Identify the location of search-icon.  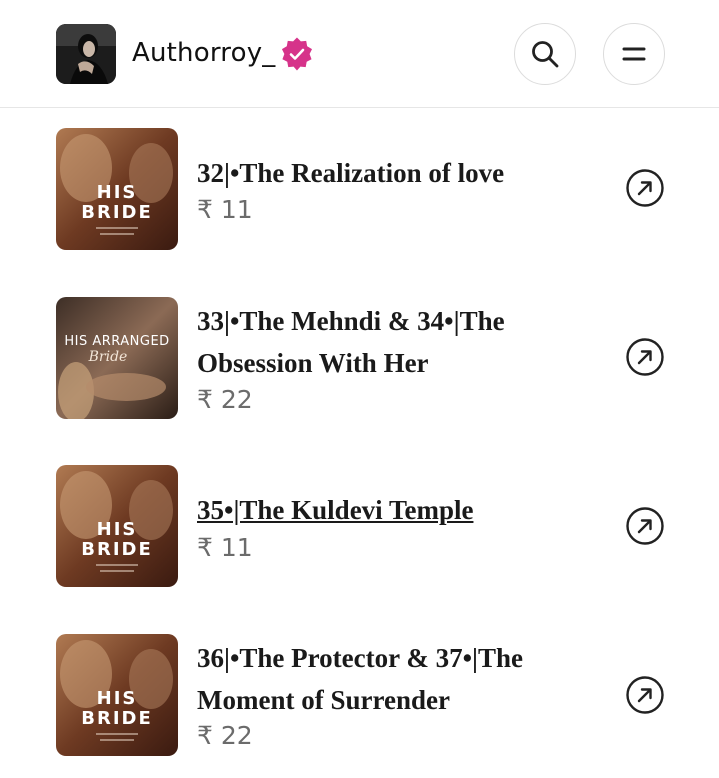
(545, 54).